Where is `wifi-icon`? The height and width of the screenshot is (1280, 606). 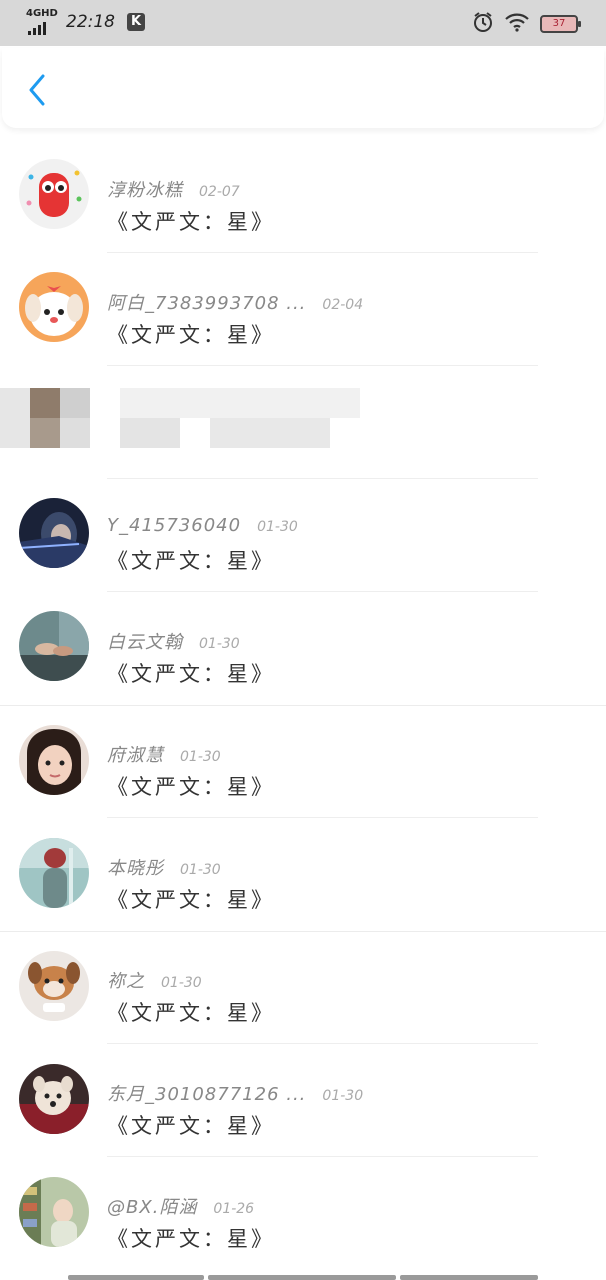 wifi-icon is located at coordinates (517, 24).